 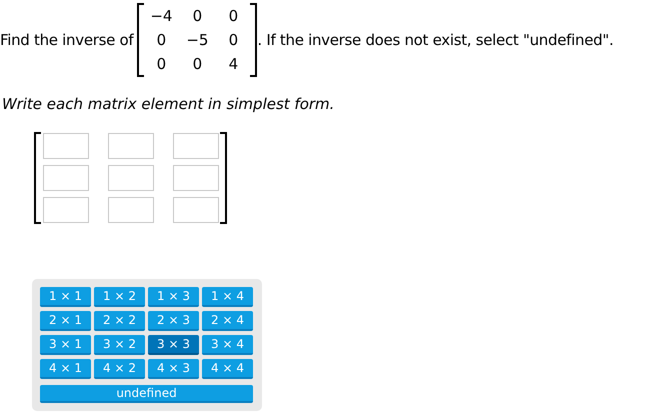 I want to click on size-button: 4 × 4, so click(x=227, y=369).